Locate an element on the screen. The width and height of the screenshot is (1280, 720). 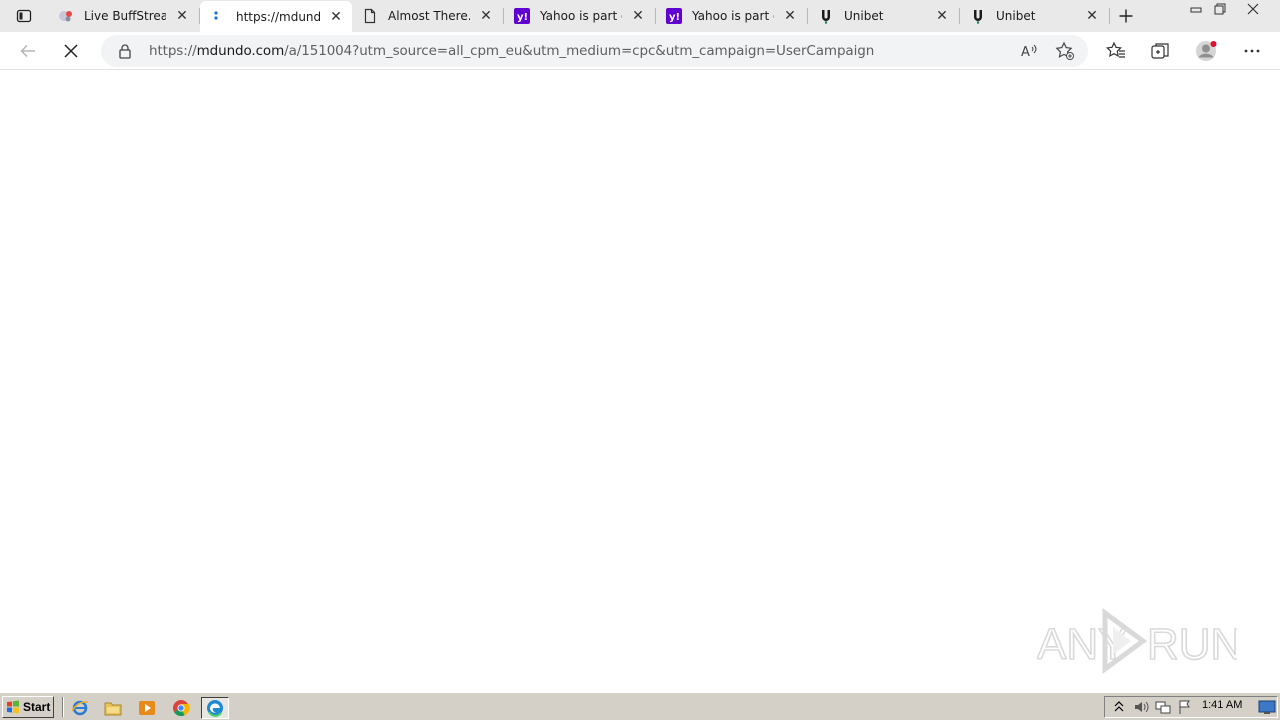
avatar-icon is located at coordinates (1206, 51).